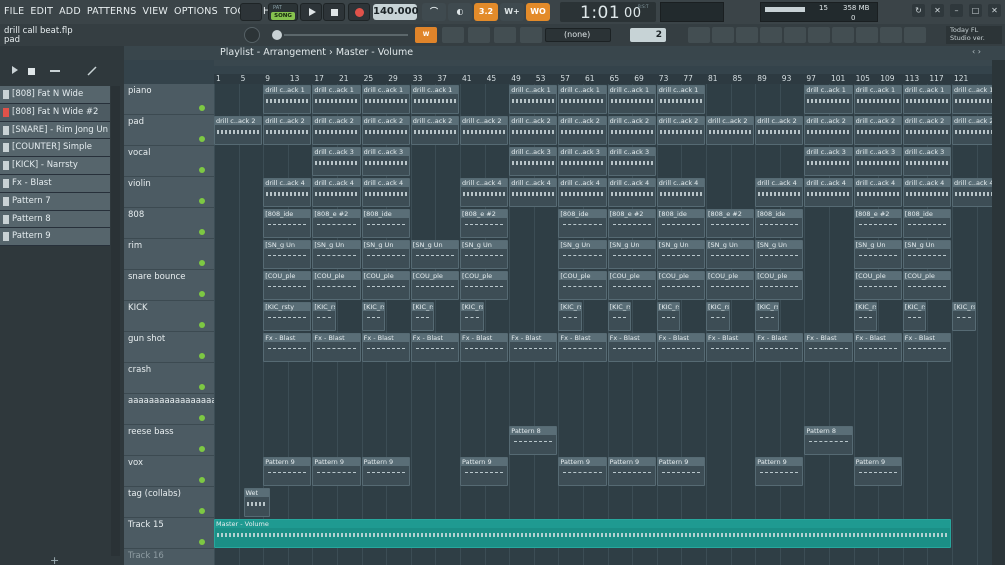 The height and width of the screenshot is (565, 1005). I want to click on track-header: piano, so click(169, 99).